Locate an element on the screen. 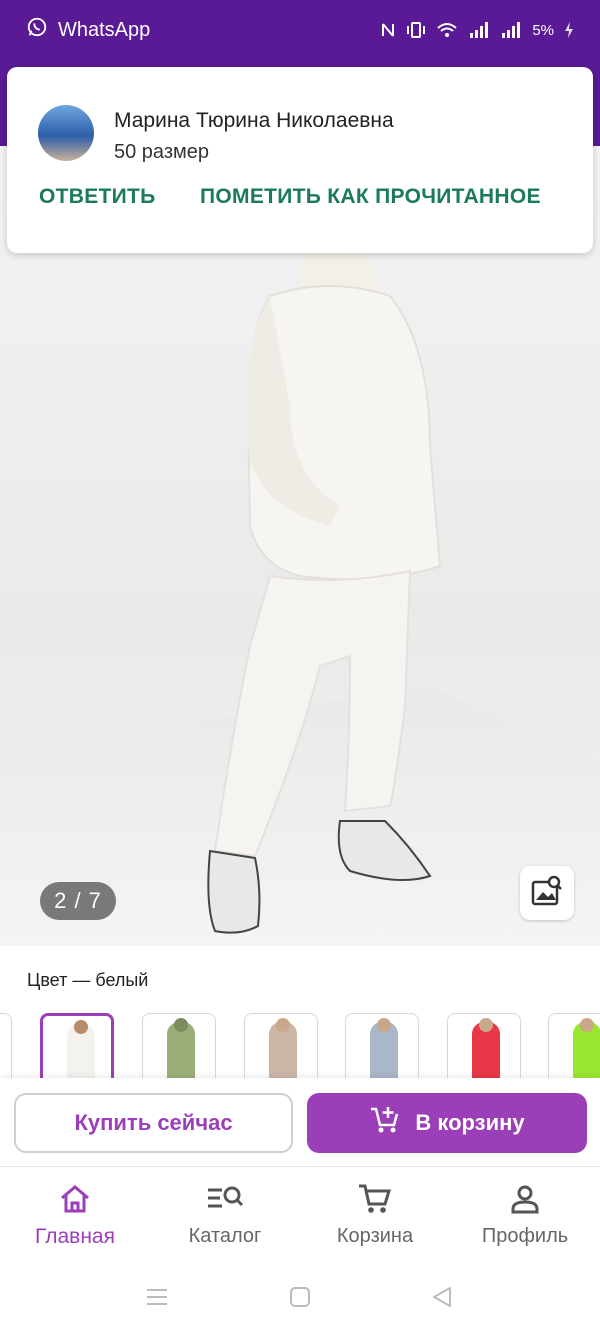  nav-label-cart: Корзина is located at coordinates (375, 1236).